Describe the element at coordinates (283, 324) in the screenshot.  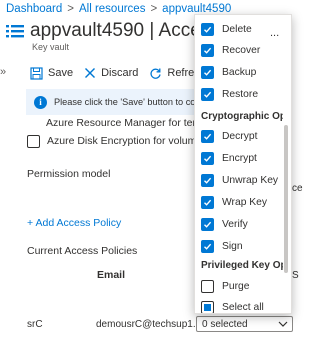
I see `chevron-down-icon` at that location.